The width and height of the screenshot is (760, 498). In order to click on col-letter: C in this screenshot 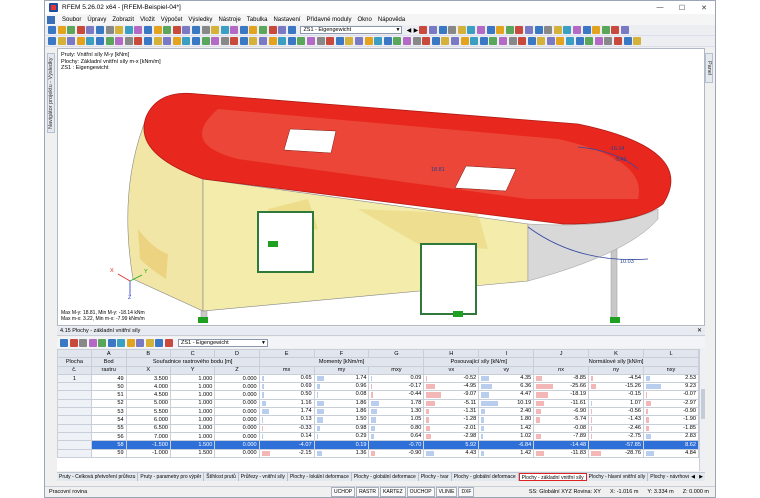, I will do `click(192, 354)`.